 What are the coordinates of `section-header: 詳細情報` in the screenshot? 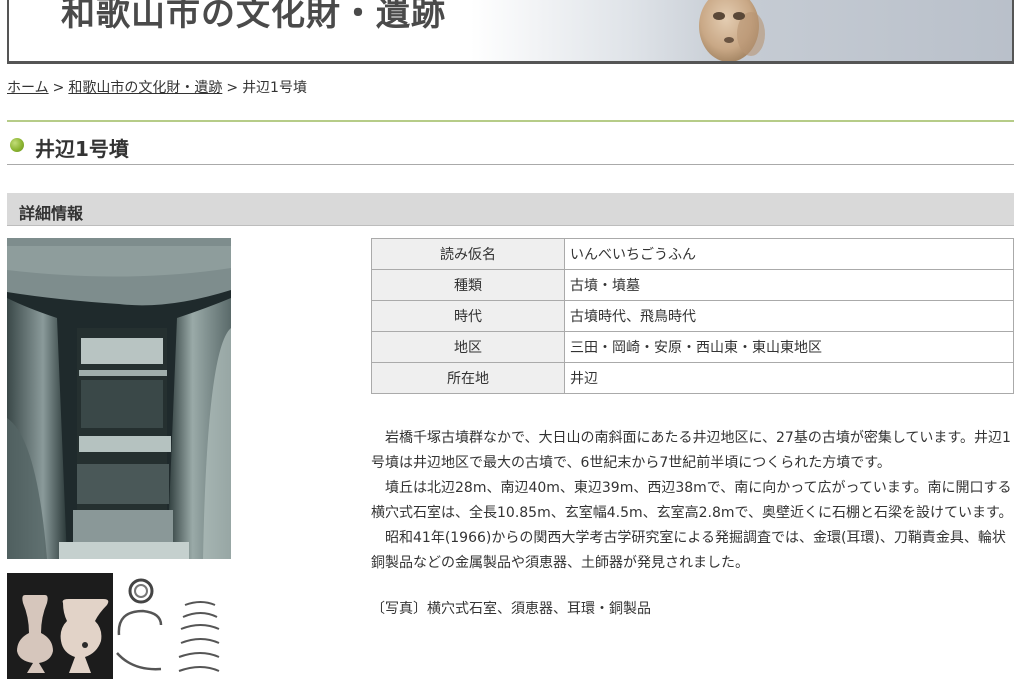 It's located at (510, 209).